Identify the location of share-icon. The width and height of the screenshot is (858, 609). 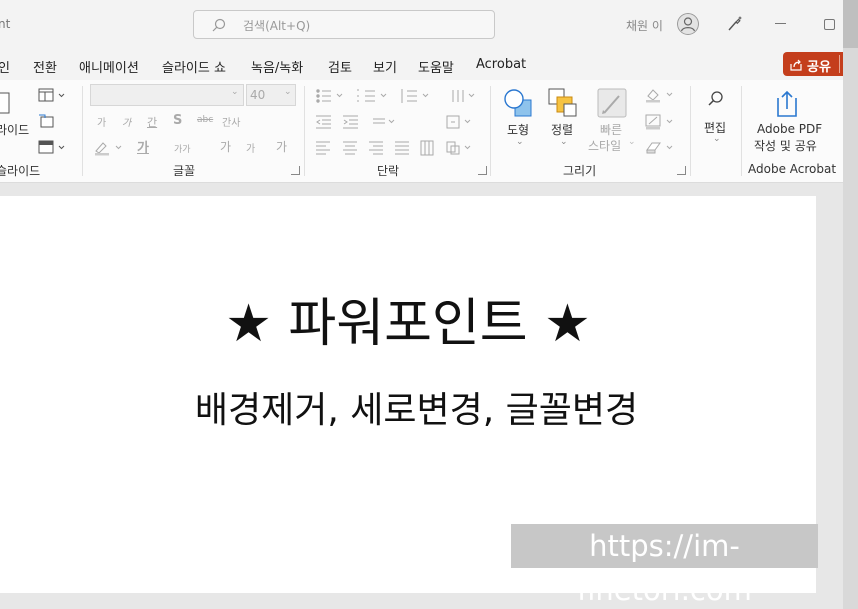
(796, 64).